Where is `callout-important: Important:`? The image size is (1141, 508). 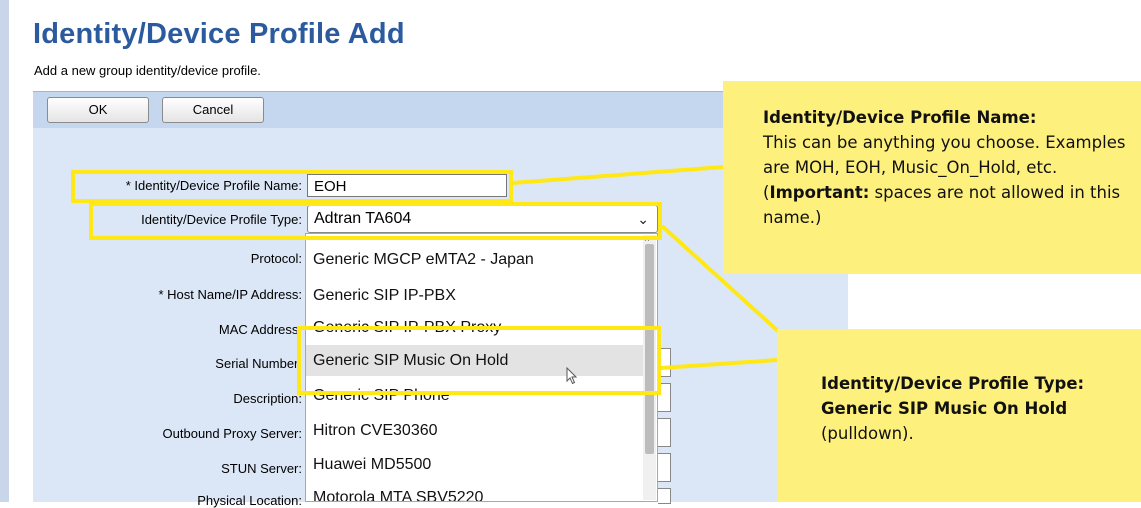 callout-important: Important: is located at coordinates (819, 192).